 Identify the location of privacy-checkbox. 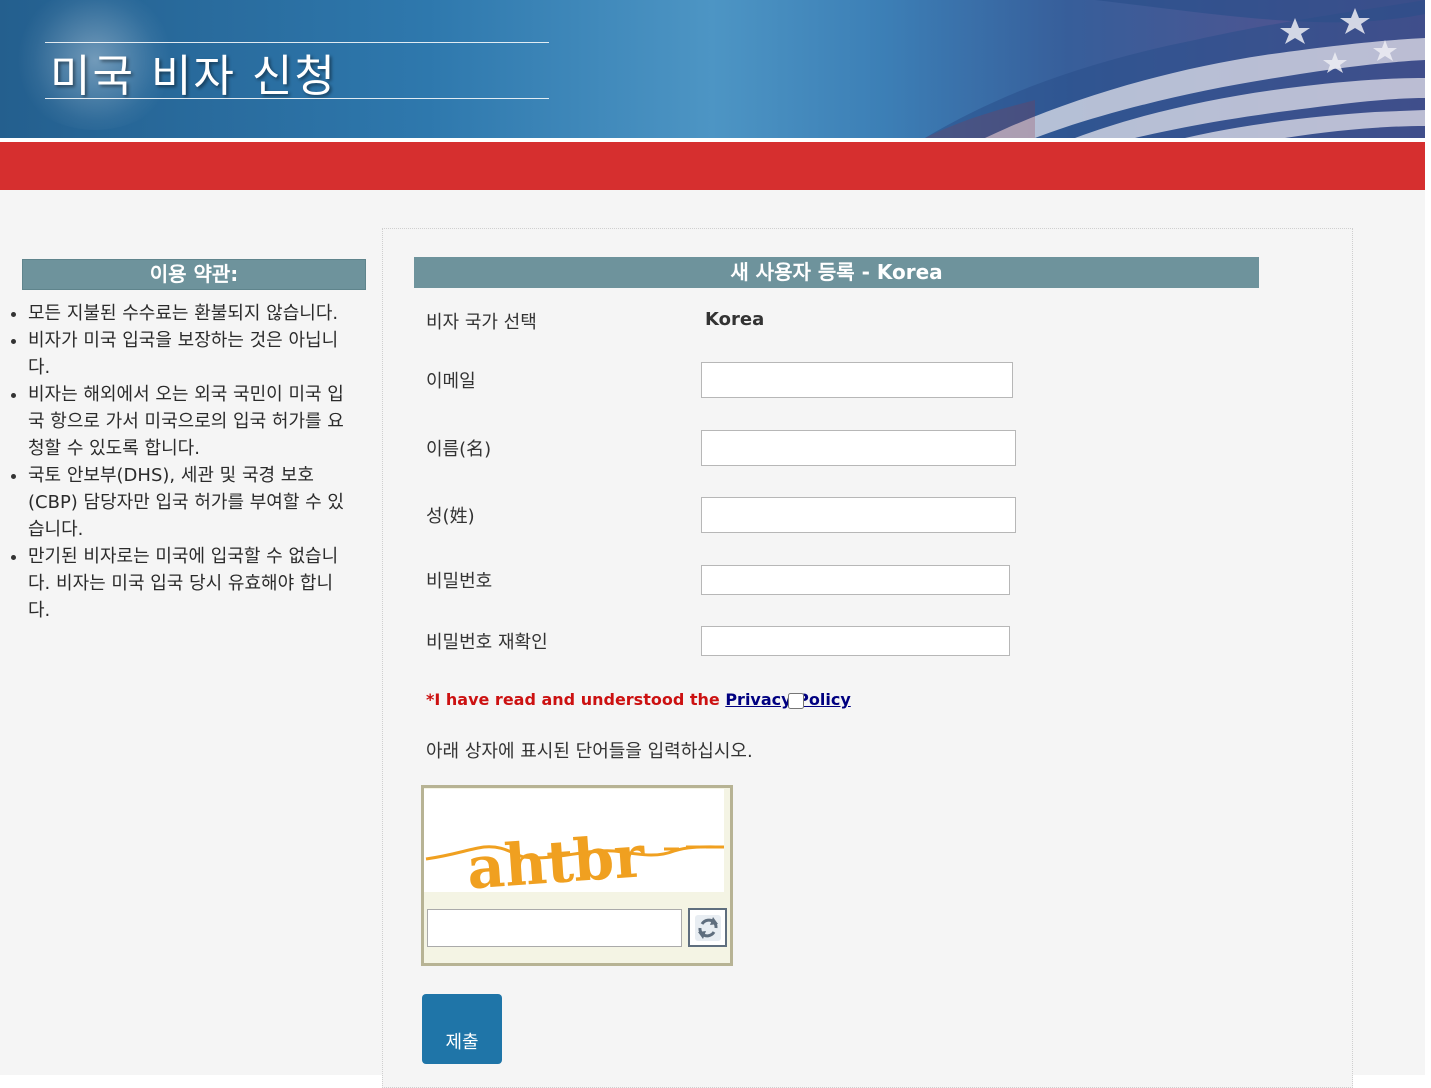
(796, 701).